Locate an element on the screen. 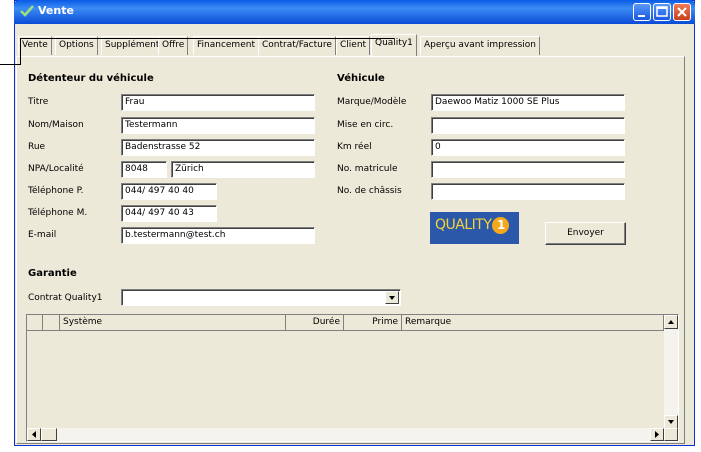  row-select-header is located at coordinates (51, 323).